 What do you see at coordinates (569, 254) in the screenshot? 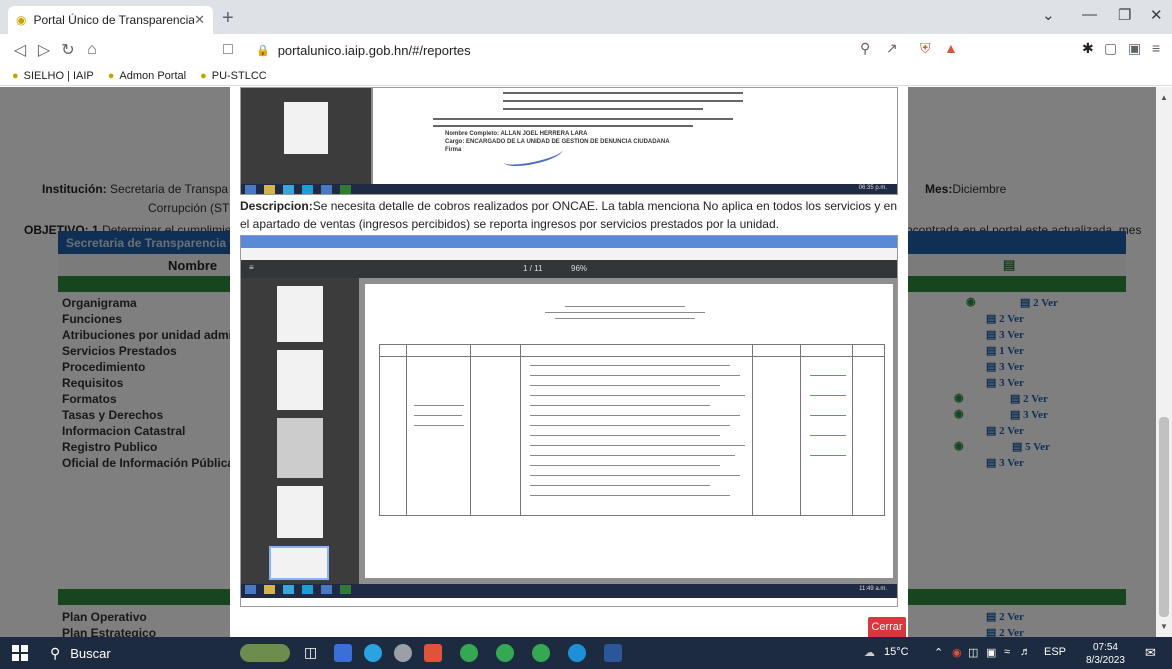
I see `embedded-url-bar` at bounding box center [569, 254].